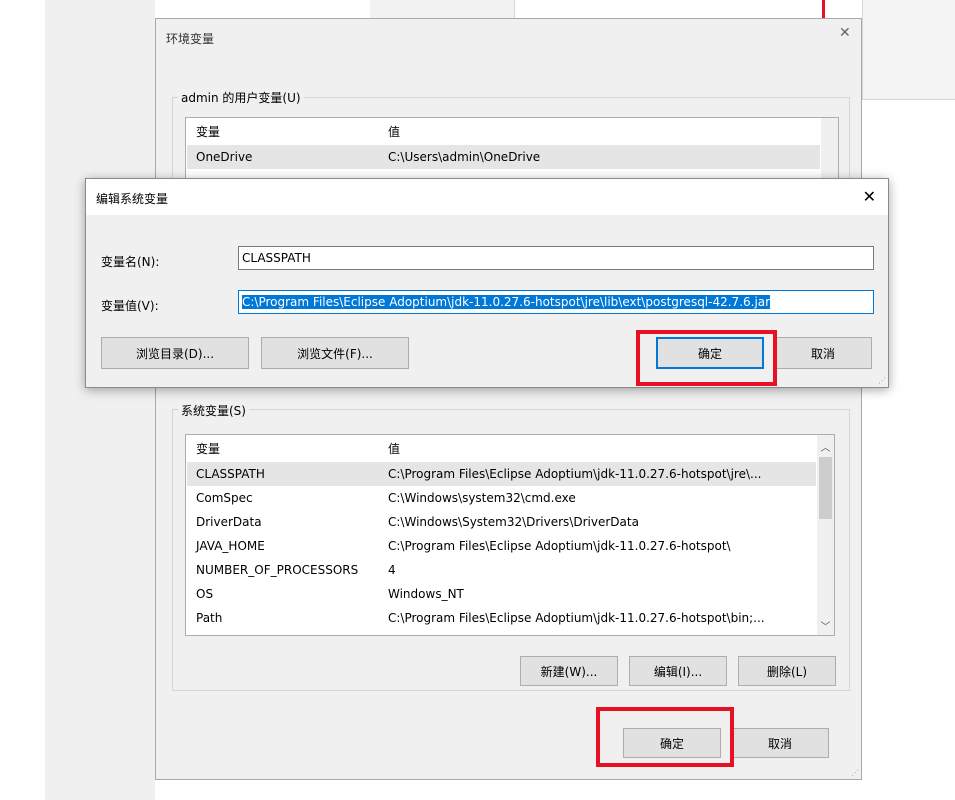 Image resolution: width=955 pixels, height=800 pixels. I want to click on dialog-cancel-button: 取消, so click(823, 353).